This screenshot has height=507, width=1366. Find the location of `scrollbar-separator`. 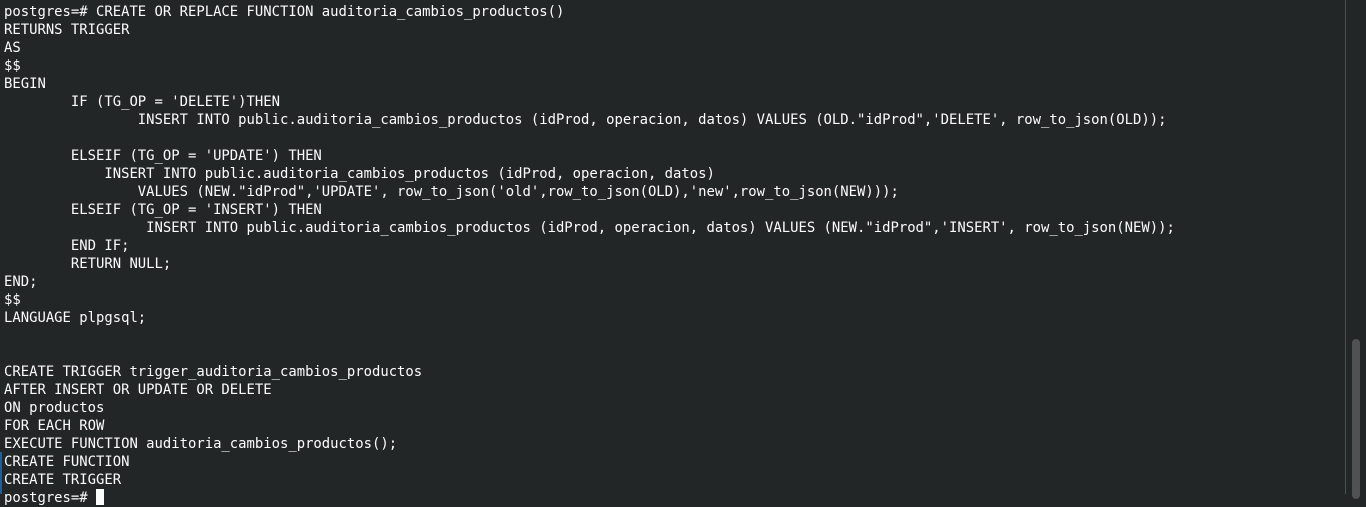

scrollbar-separator is located at coordinates (1345, 247).